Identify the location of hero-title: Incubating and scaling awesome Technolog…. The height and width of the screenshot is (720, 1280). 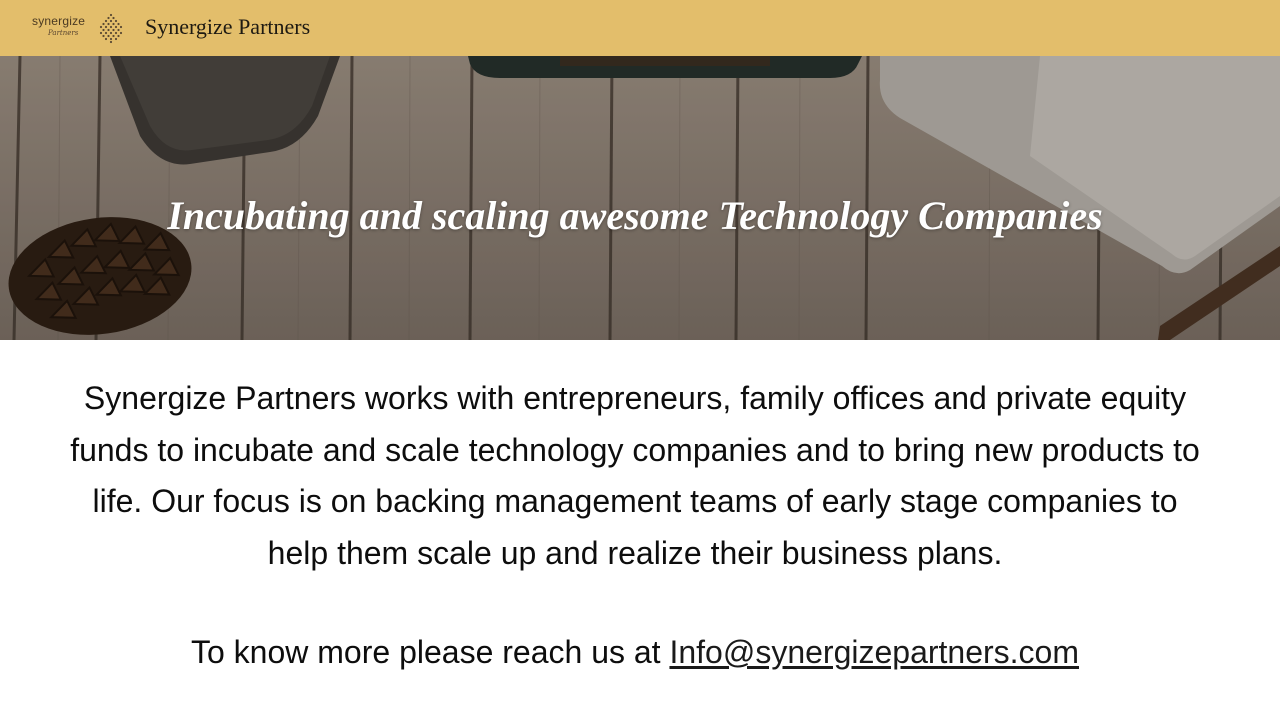
(635, 215).